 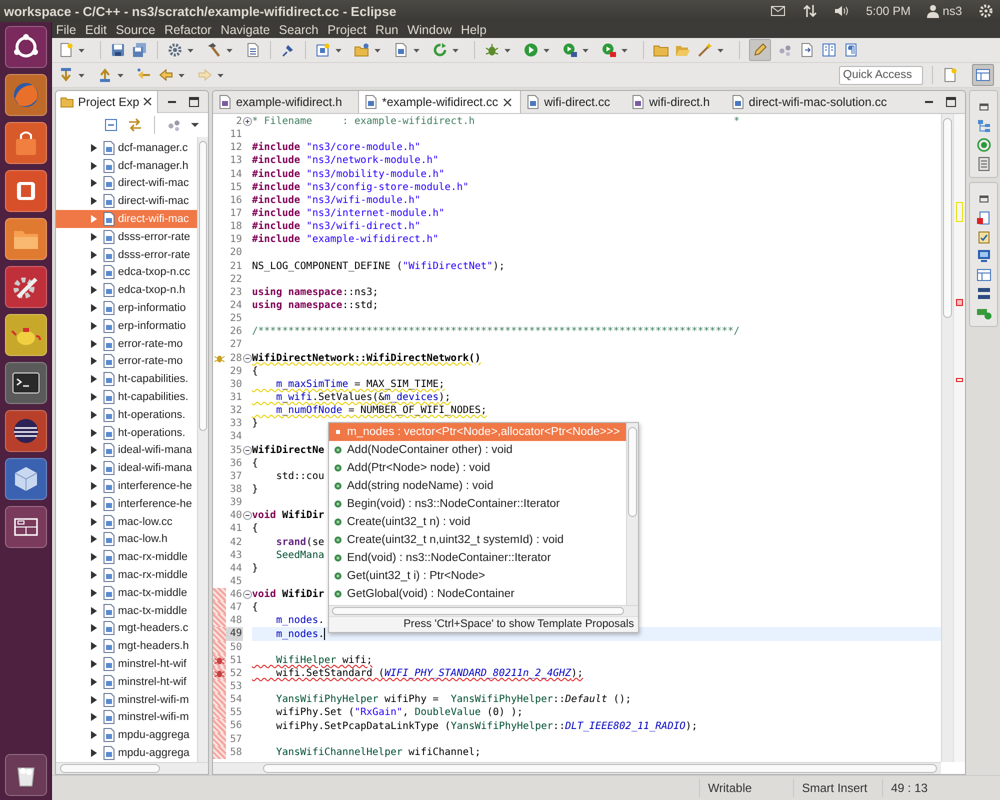 I want to click on binary-file-icon, so click(x=253, y=50).